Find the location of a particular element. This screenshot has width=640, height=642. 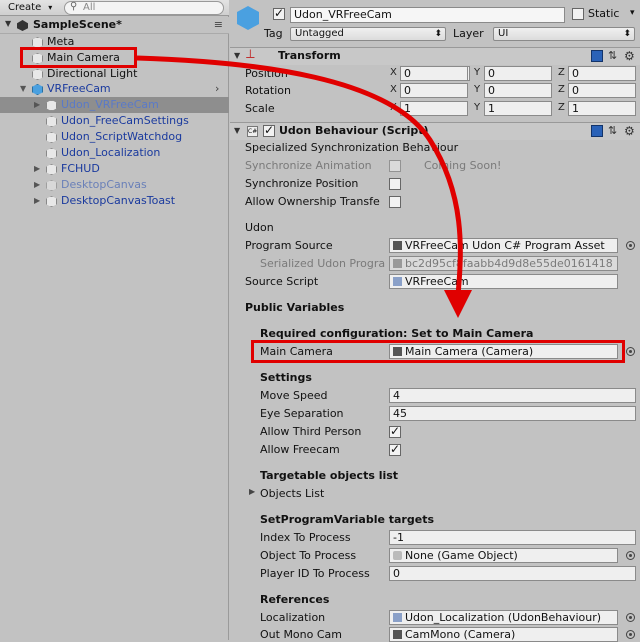

localization-field: Udon_Localization (UdonBehaviour) is located at coordinates (503, 617).